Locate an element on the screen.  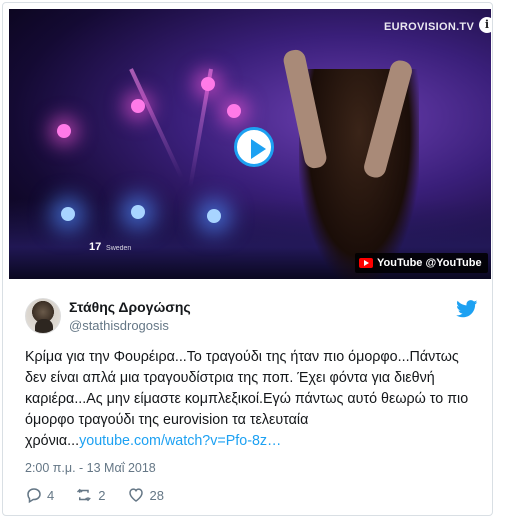
source-badge-label: YouTube @YouTube is located at coordinates (429, 263).